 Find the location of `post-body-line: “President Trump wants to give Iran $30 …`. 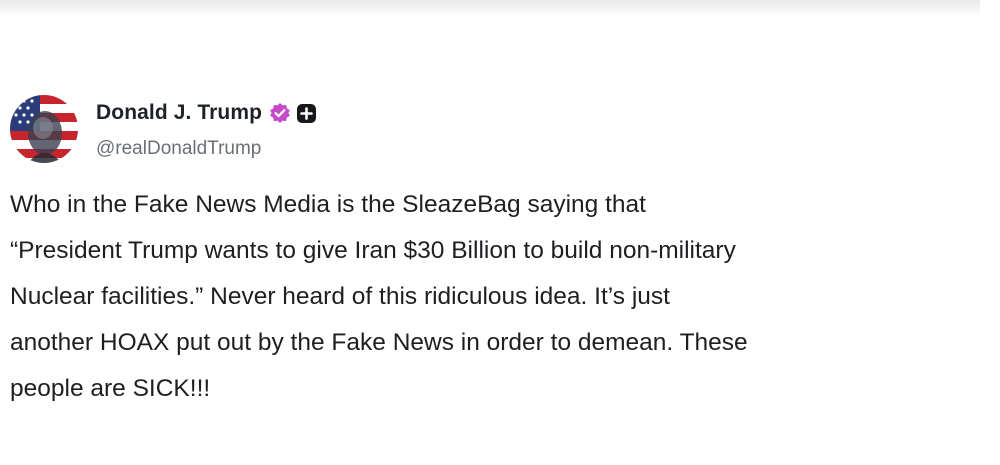

post-body-line: “President Trump wants to give Iran $30 … is located at coordinates (373, 250).